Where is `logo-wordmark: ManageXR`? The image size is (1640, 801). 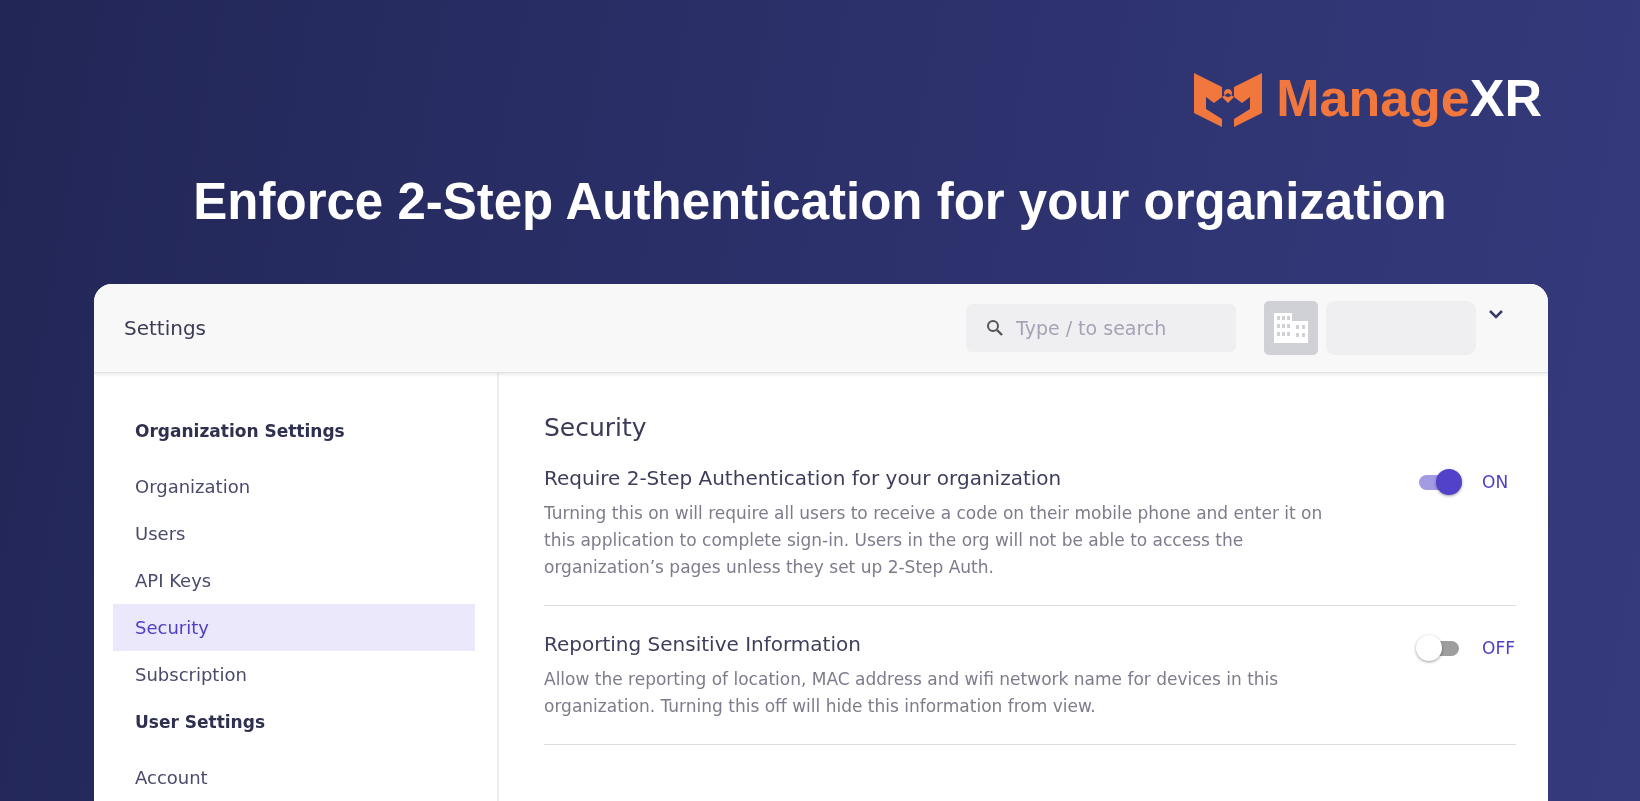
logo-wordmark: ManageXR is located at coordinates (1409, 98).